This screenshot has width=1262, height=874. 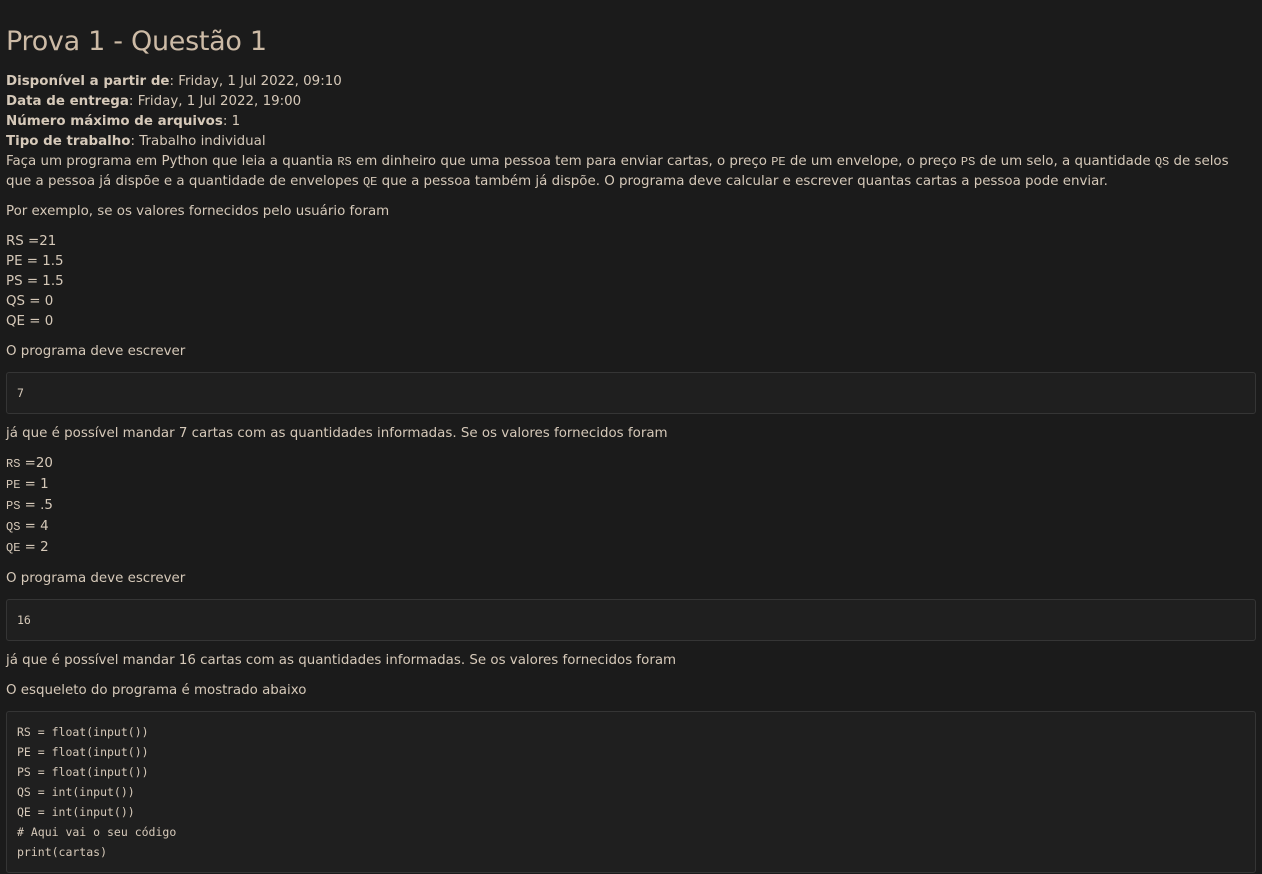 I want to click on input-line: PS = .5, so click(x=29, y=505).